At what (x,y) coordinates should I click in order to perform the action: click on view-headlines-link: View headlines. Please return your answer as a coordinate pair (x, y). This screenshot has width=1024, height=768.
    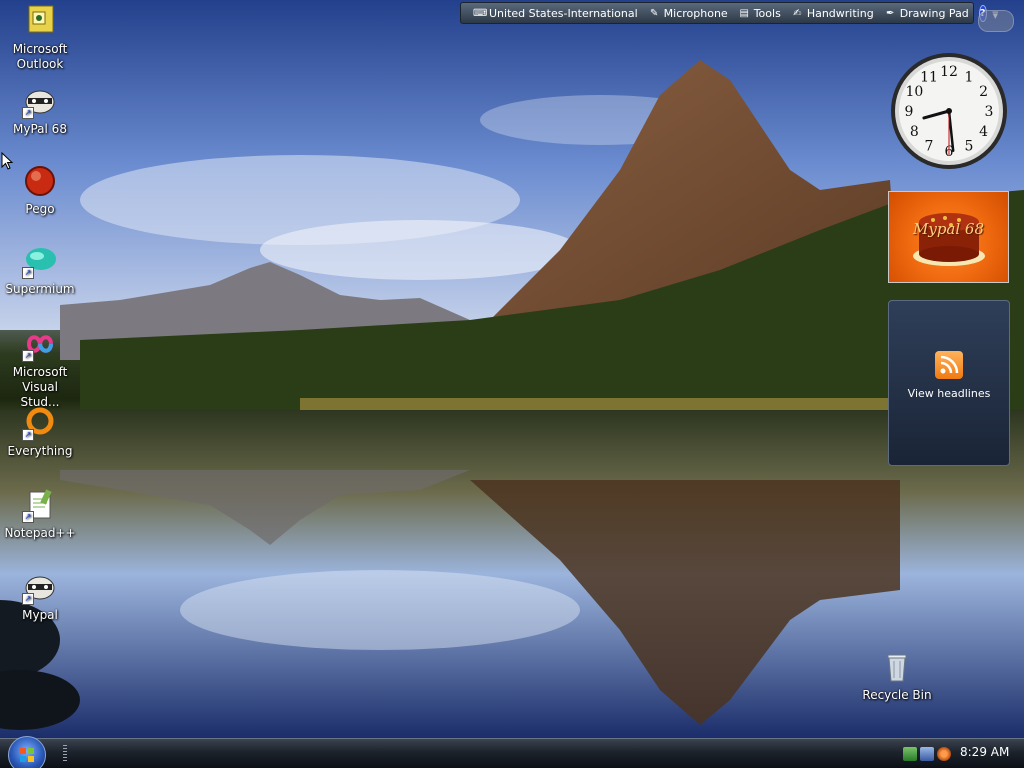
    Looking at the image, I should click on (949, 393).